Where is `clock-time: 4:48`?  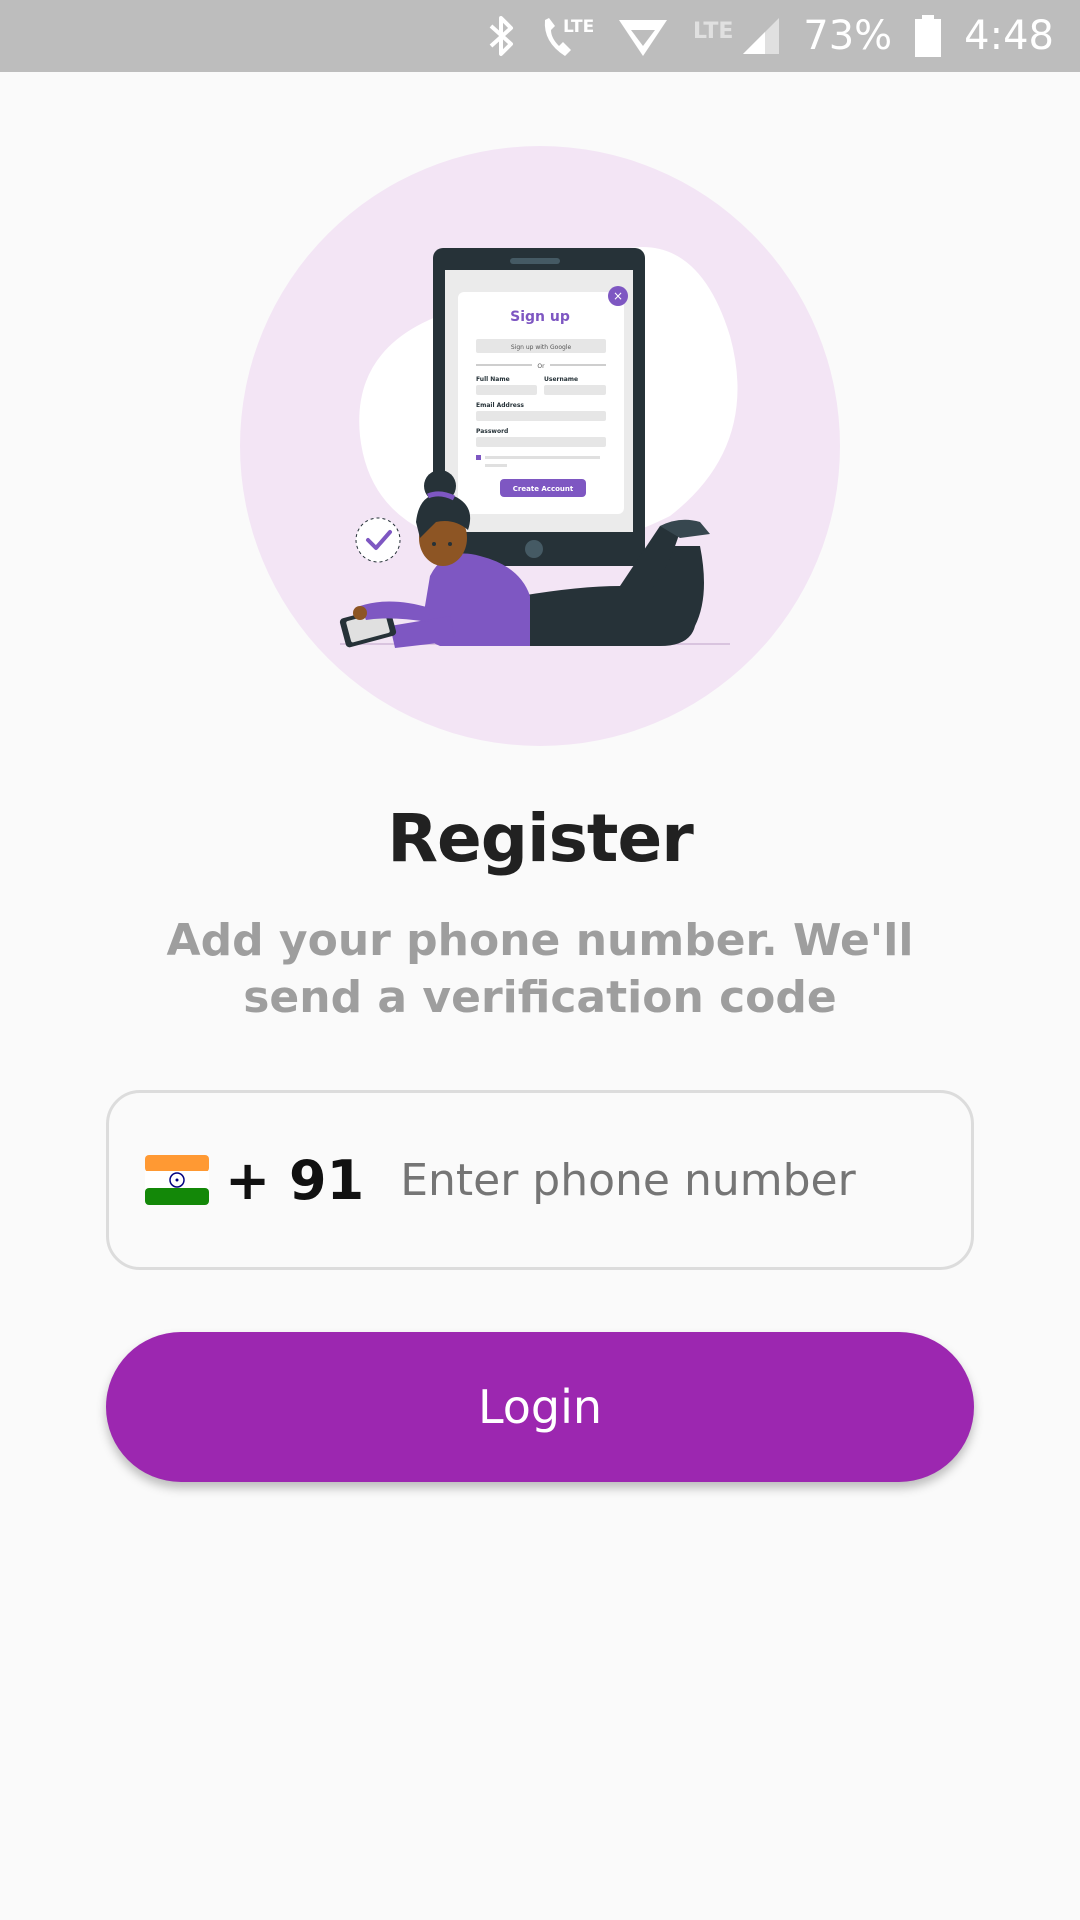 clock-time: 4:48 is located at coordinates (1009, 36).